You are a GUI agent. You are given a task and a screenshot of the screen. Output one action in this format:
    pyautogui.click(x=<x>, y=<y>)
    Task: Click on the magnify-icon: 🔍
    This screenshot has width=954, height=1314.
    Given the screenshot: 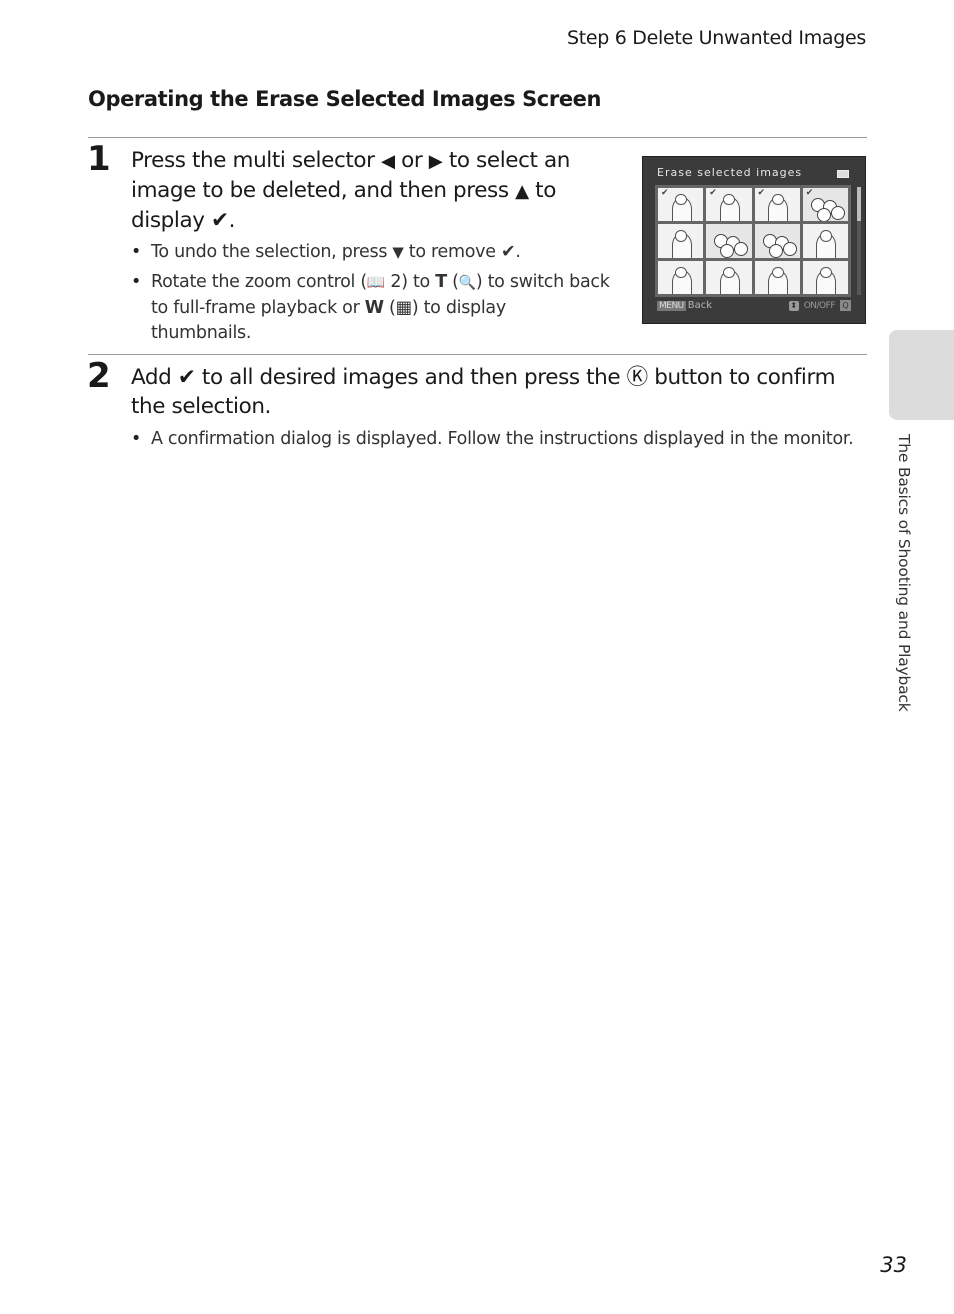 What is the action you would take?
    pyautogui.click(x=467, y=283)
    